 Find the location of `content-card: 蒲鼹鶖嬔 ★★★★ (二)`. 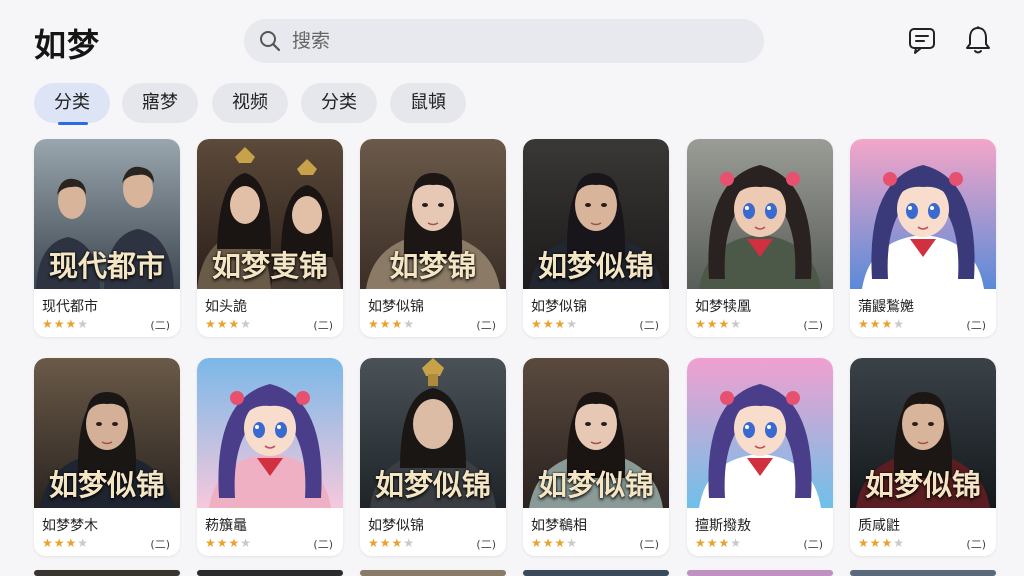

content-card: 蒲鼹鶖嬔 ★★★★ (二) is located at coordinates (923, 238).